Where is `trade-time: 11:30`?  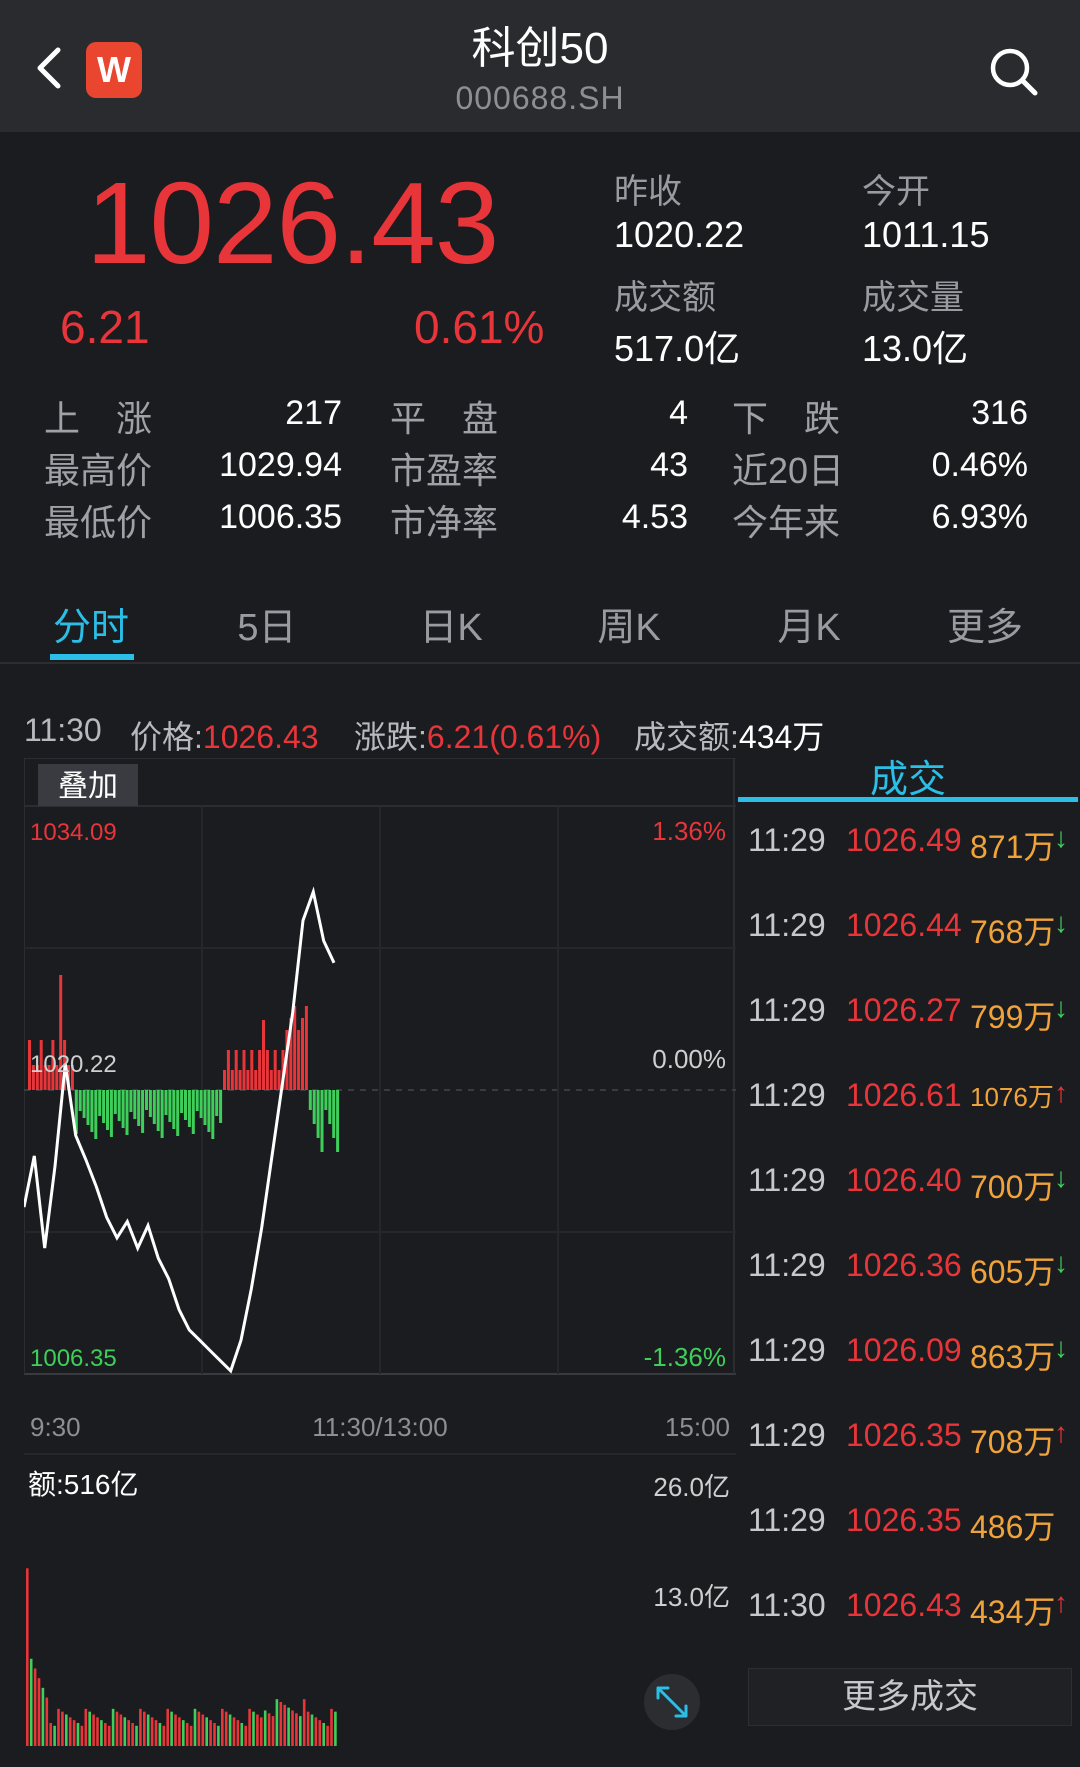 trade-time: 11:30 is located at coordinates (787, 1605).